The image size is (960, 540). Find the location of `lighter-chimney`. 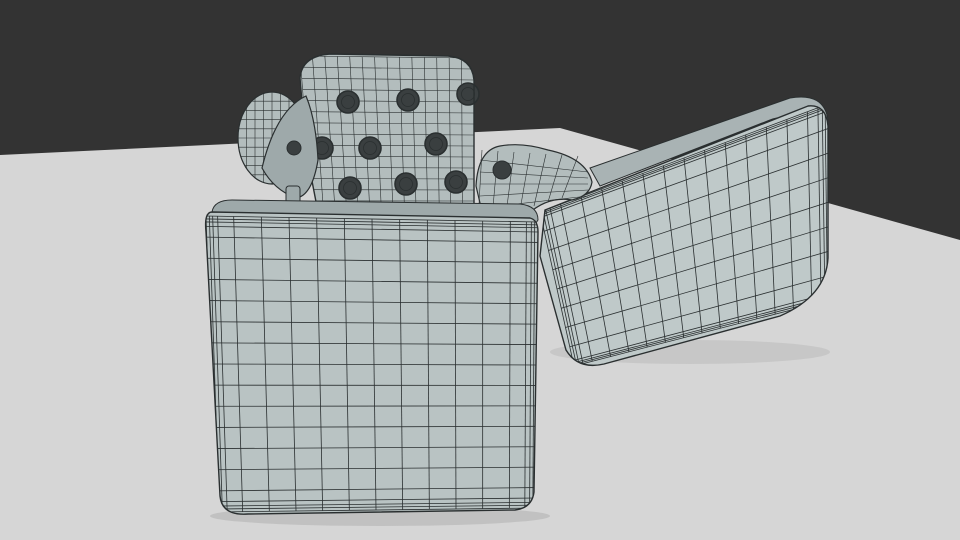

lighter-chimney is located at coordinates (389, 133).